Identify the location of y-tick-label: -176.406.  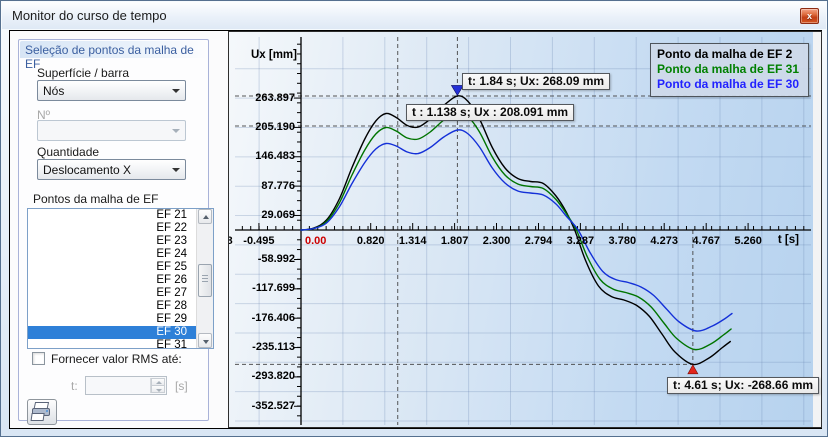
(273, 317).